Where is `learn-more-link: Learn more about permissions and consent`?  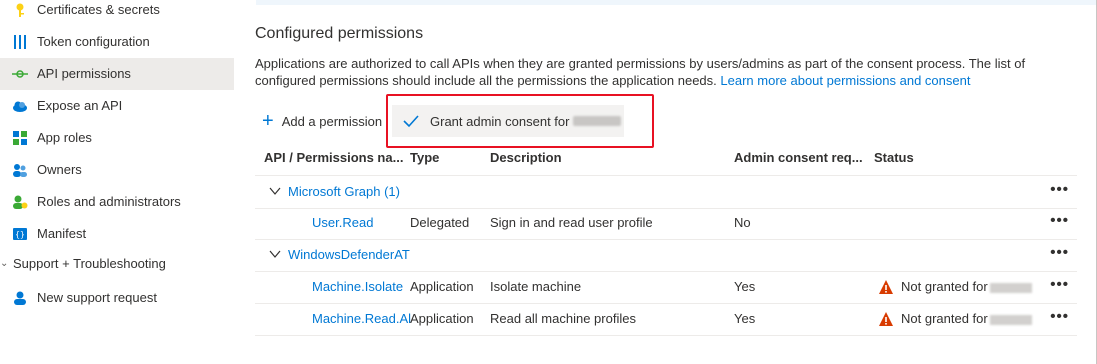 learn-more-link: Learn more about permissions and consent is located at coordinates (845, 80).